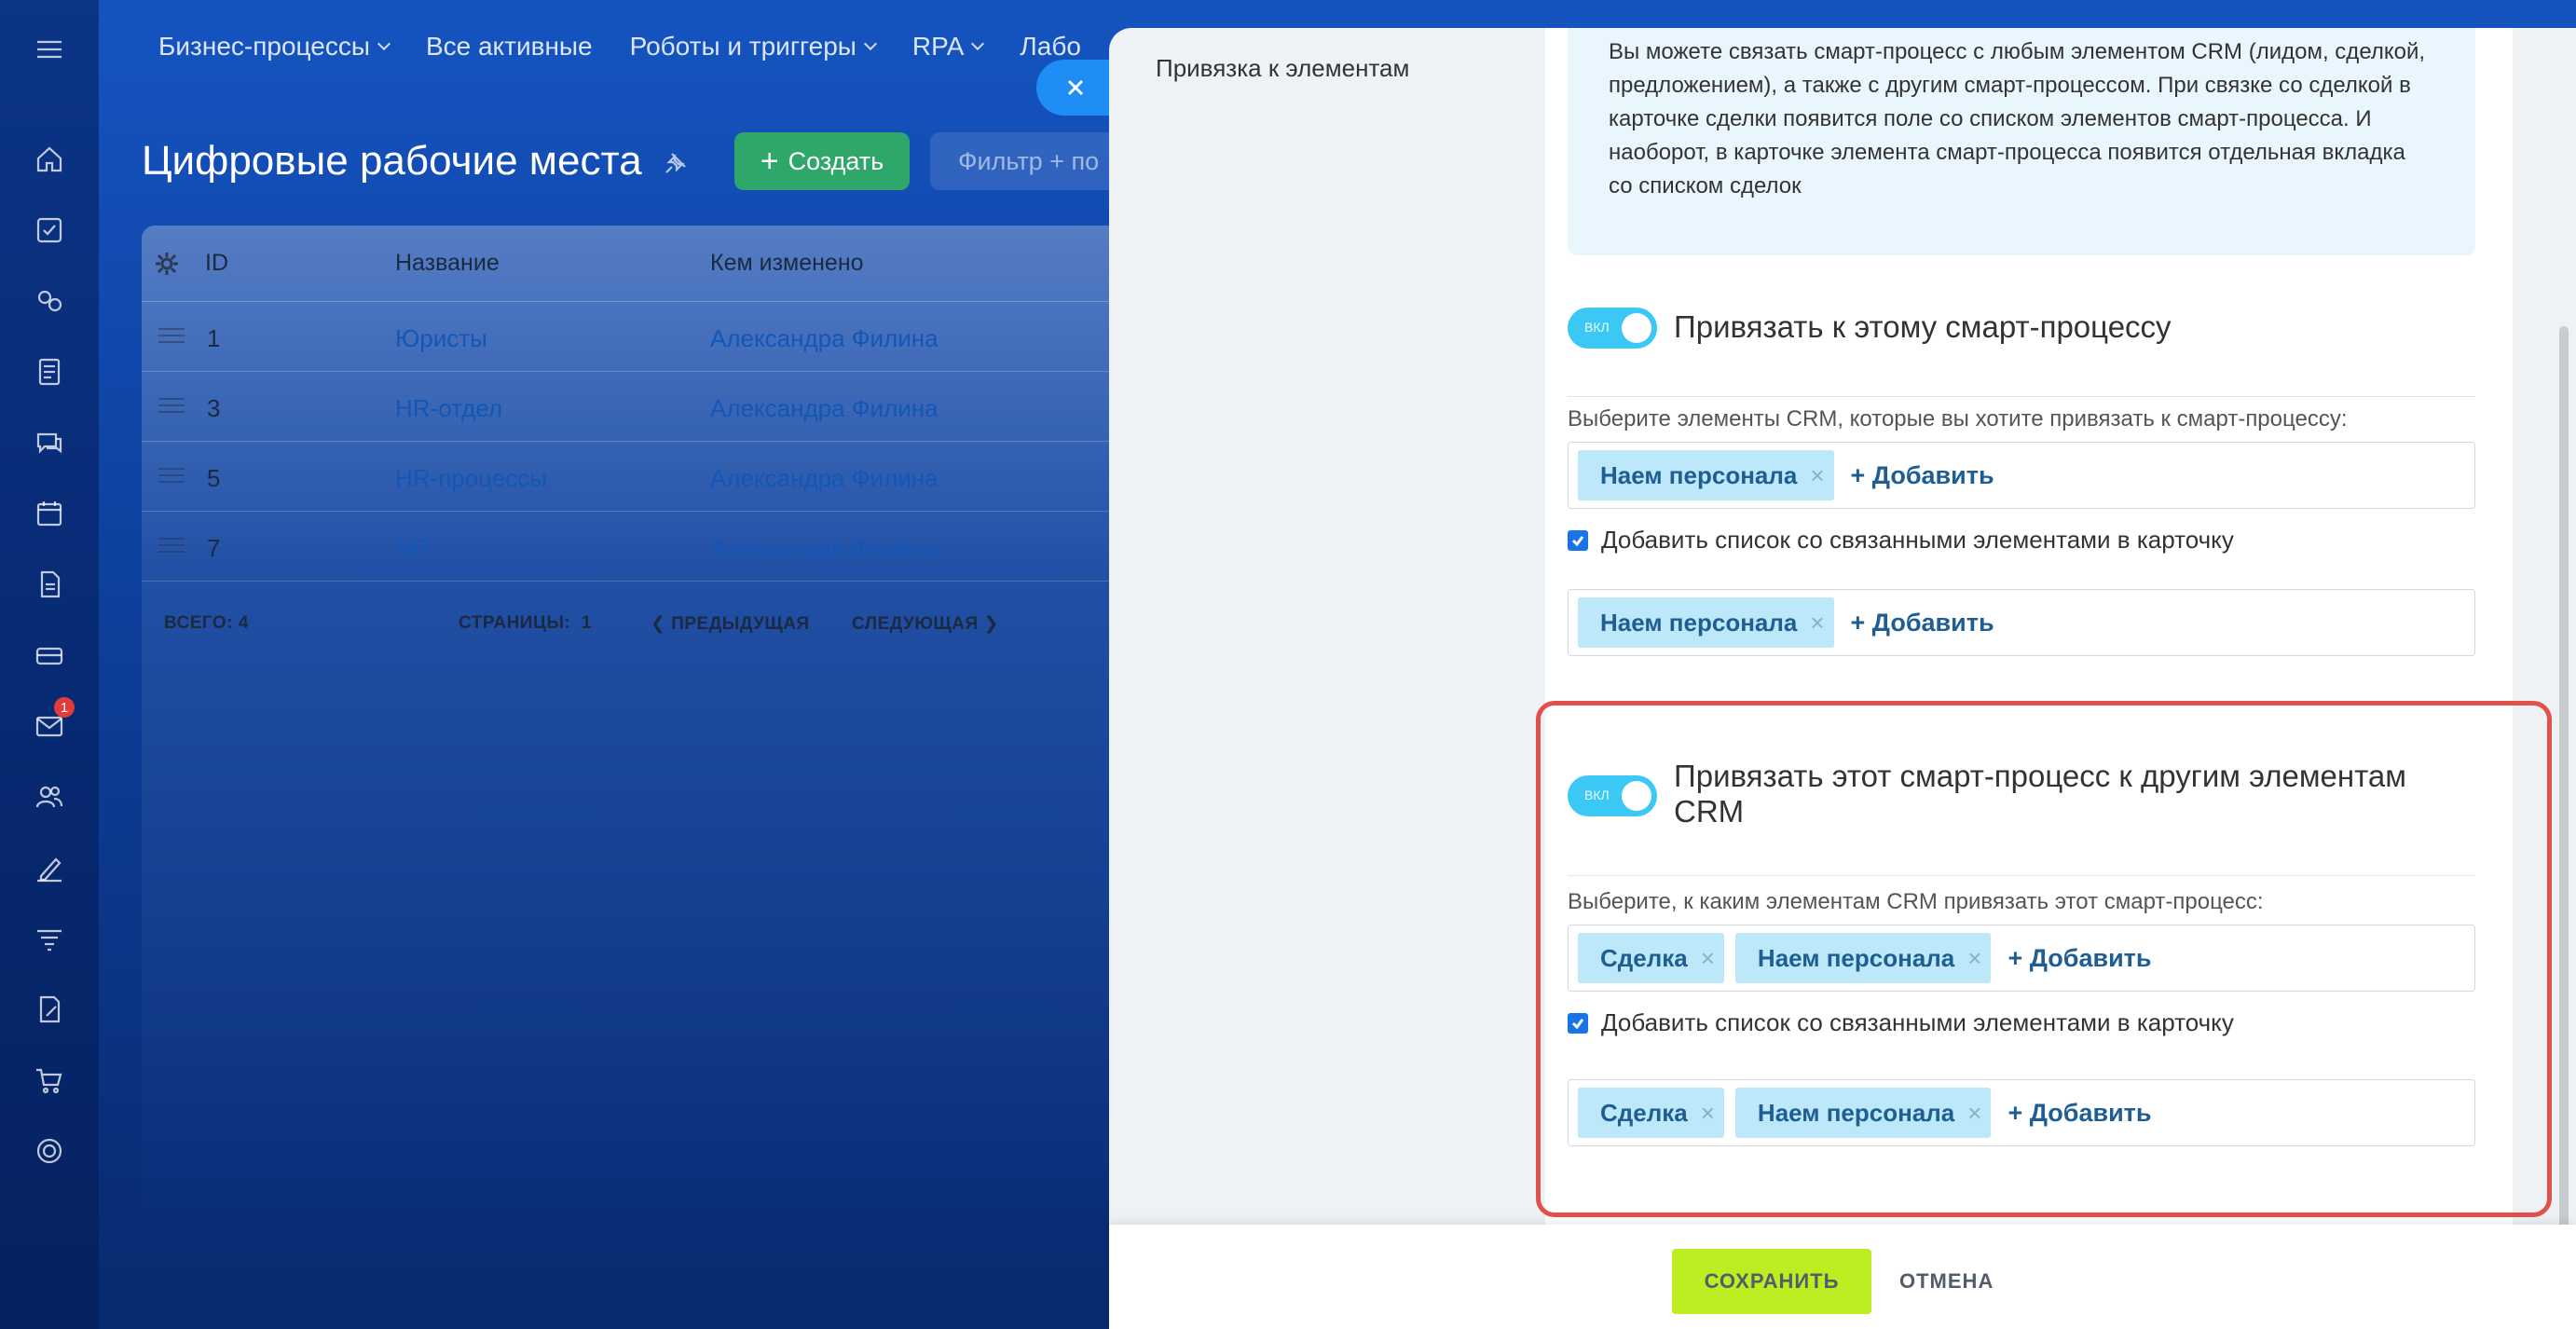  I want to click on prev-page-button: ❮ ПРЕДЫДУЩАЯ, so click(730, 624).